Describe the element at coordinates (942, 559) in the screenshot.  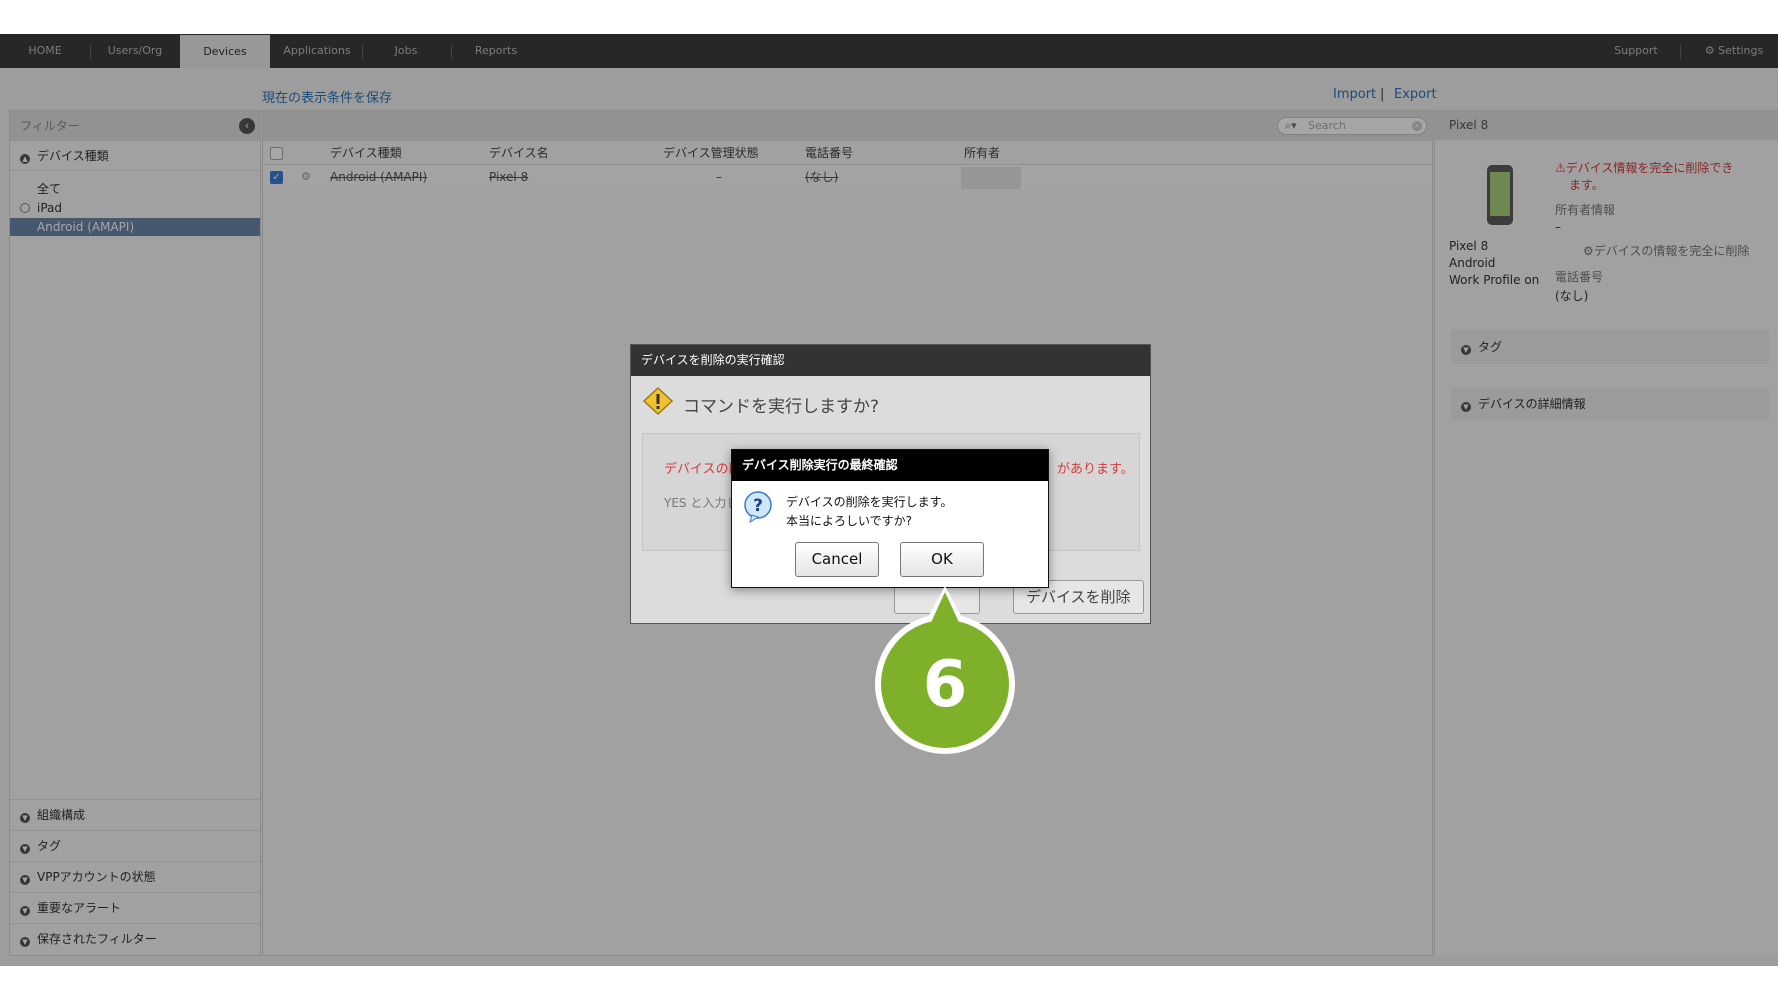
I see `ok-button: OK` at that location.